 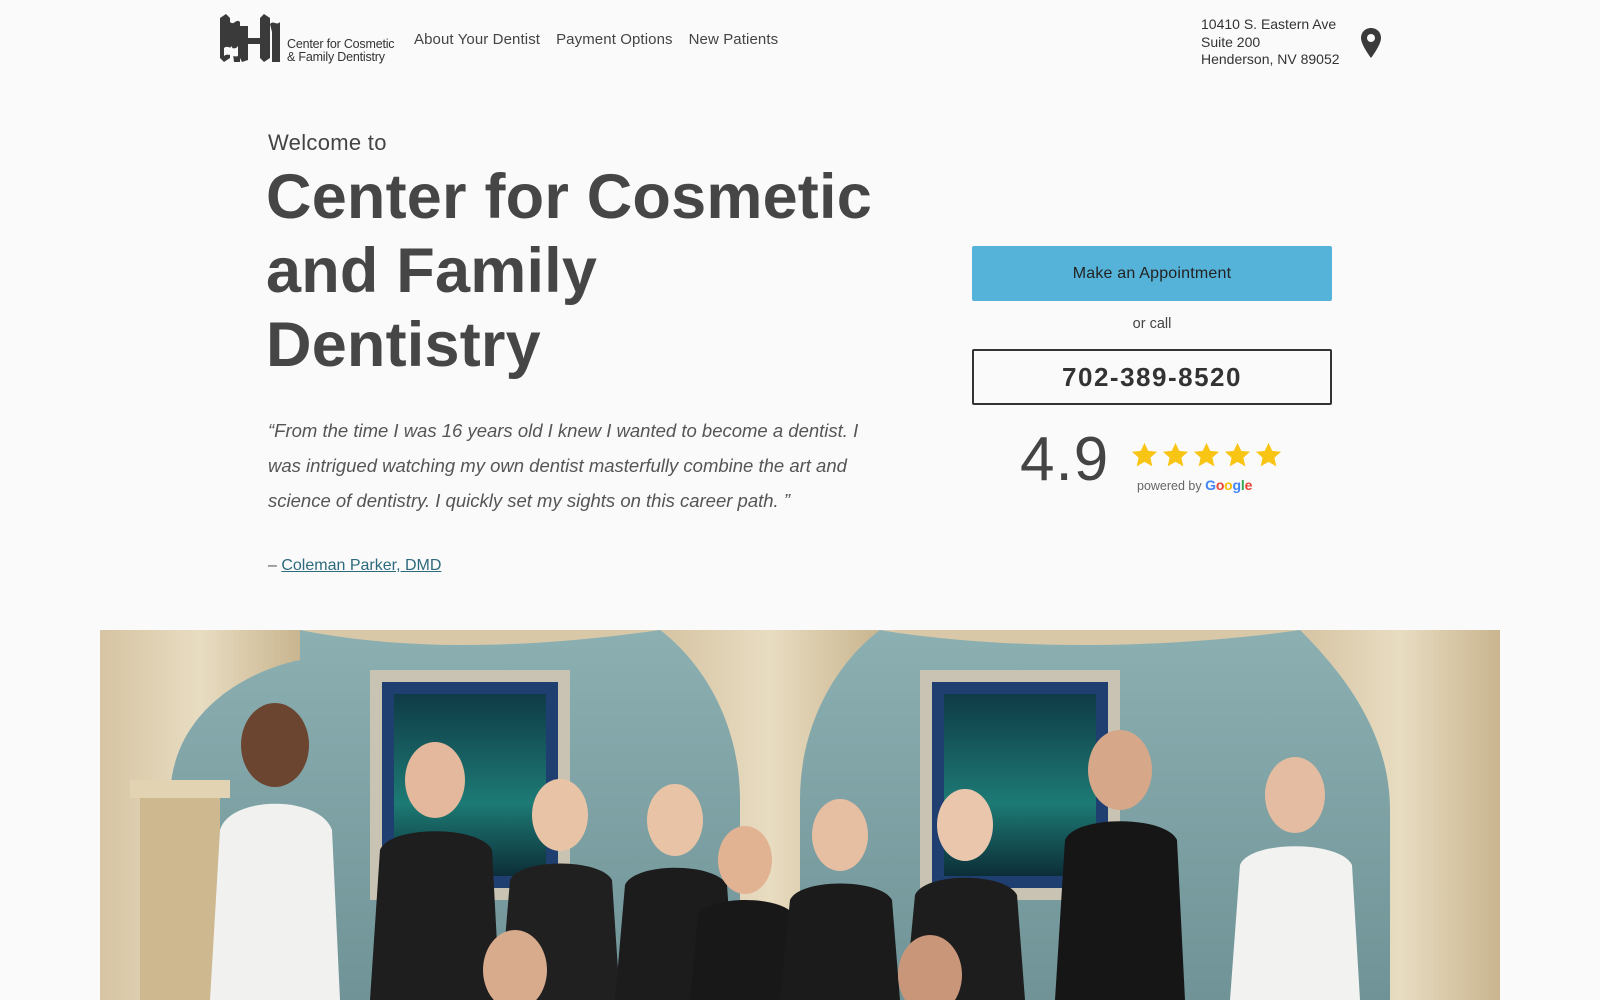 What do you see at coordinates (275, 565) in the screenshot?
I see `attribution-dash: –` at bounding box center [275, 565].